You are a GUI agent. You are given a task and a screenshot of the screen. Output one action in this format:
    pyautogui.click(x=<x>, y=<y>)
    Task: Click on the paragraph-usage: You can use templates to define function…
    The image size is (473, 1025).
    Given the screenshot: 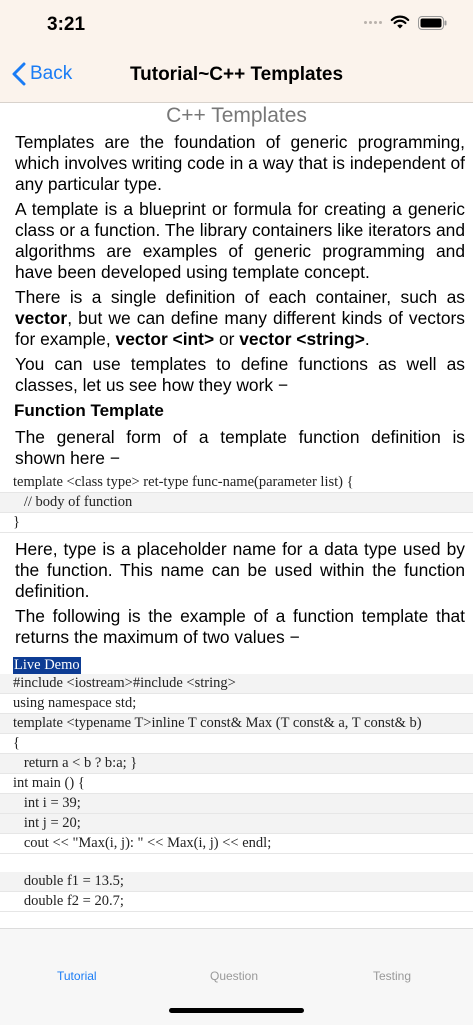 What is the action you would take?
    pyautogui.click(x=240, y=374)
    